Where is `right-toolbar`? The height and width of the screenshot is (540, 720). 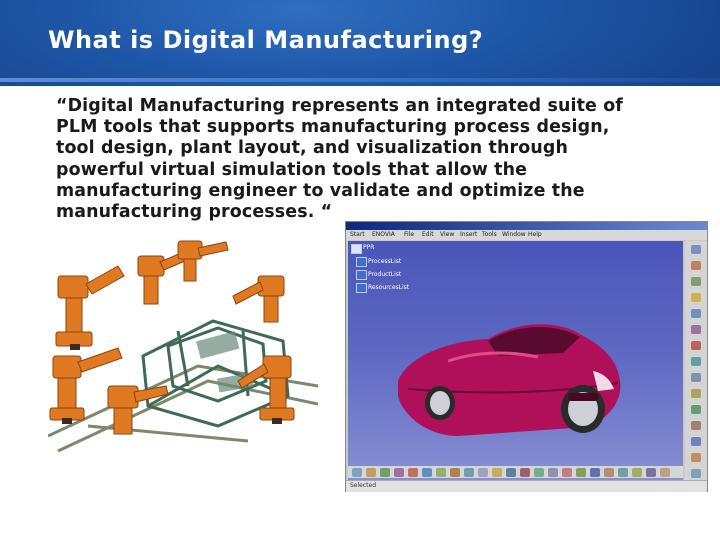 right-toolbar is located at coordinates (696, 364).